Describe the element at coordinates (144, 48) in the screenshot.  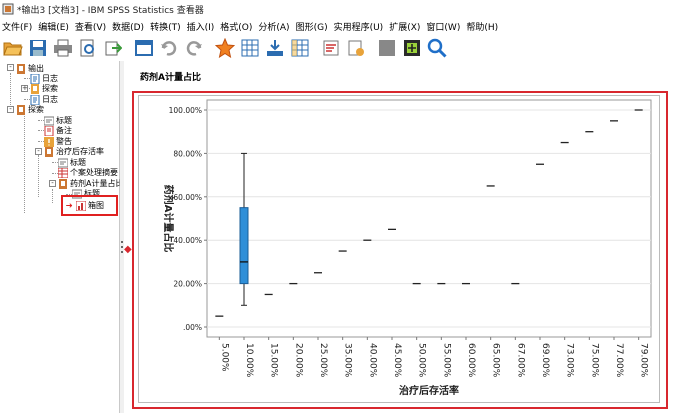
I see `recall-dialog-icon` at that location.